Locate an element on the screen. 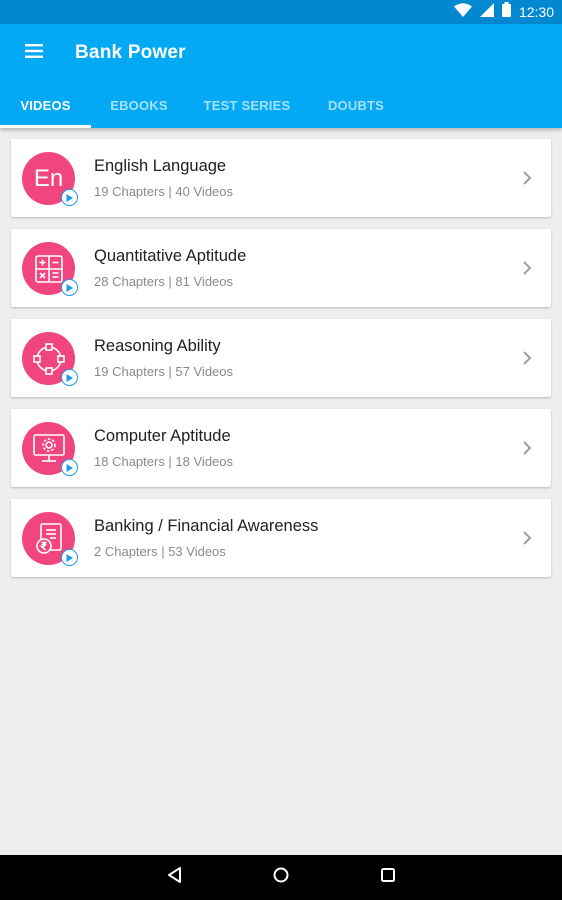 The width and height of the screenshot is (562, 900). hamburger-menu-icon is located at coordinates (34, 53).